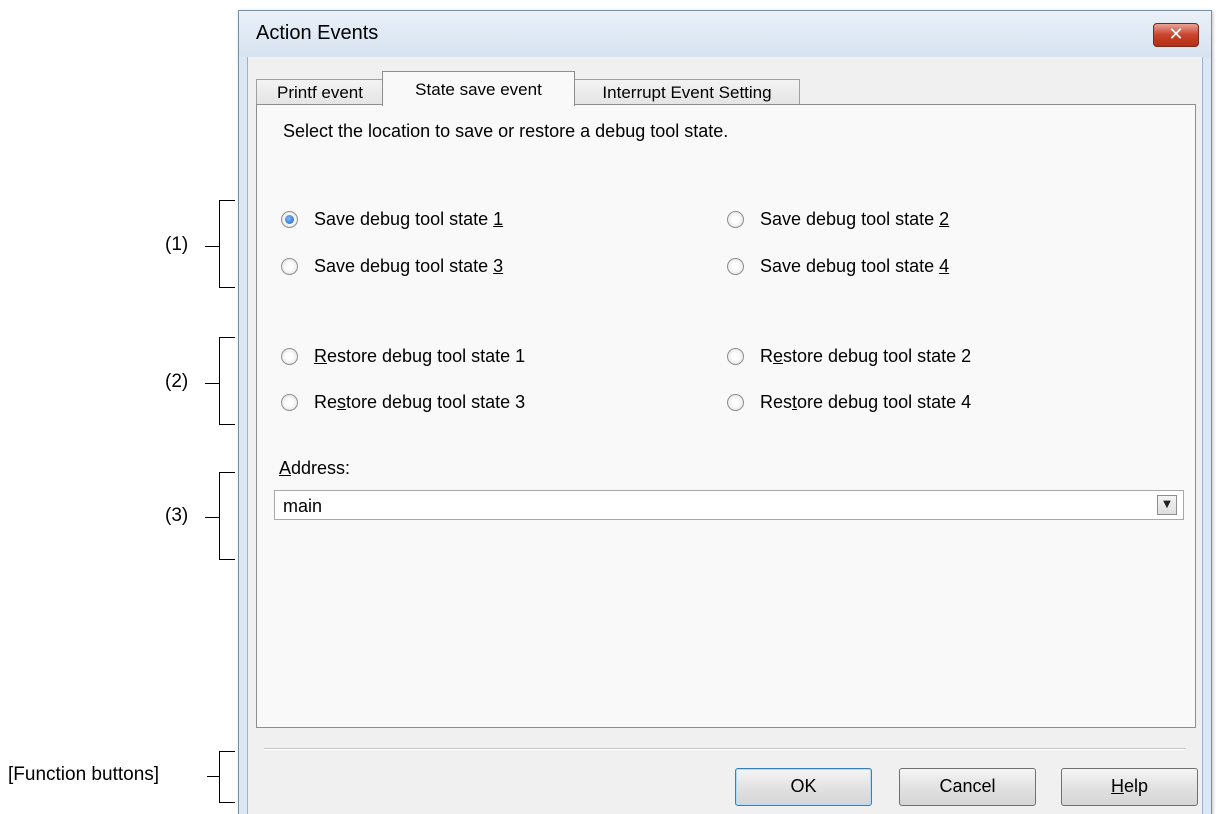  I want to click on close-button: ✕, so click(1176, 35).